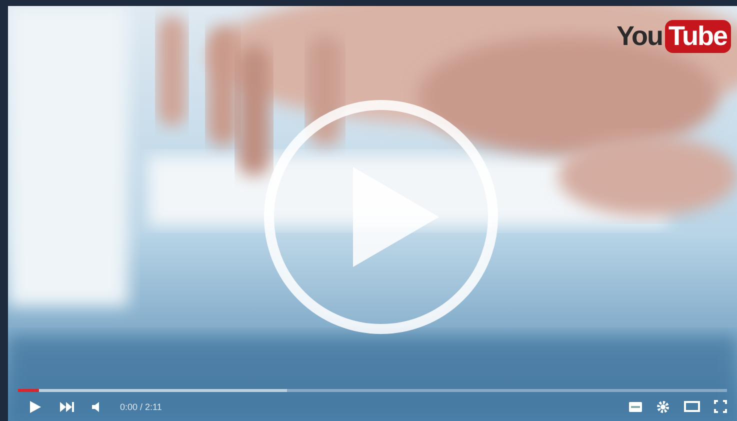 The width and height of the screenshot is (737, 421). I want to click on captions-icon, so click(635, 407).